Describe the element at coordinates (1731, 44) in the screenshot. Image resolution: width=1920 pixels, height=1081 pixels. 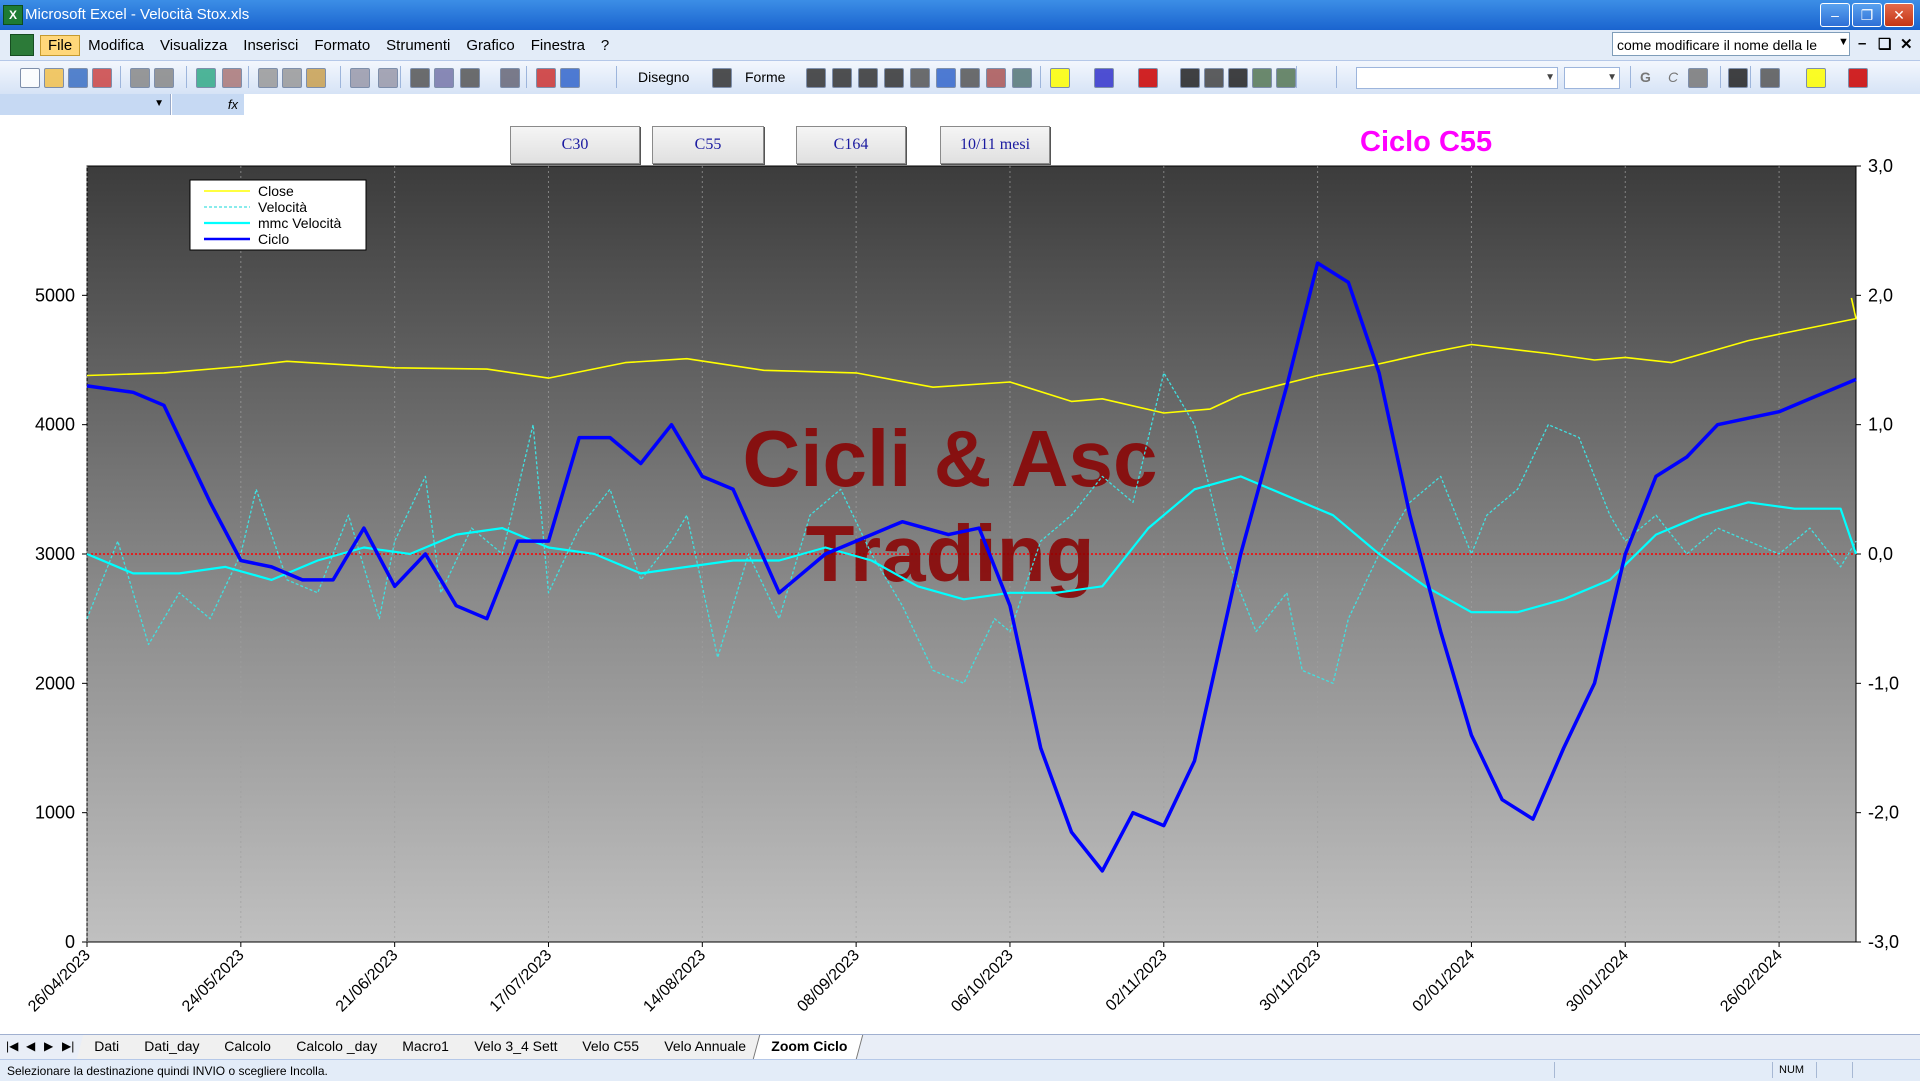
I see `help-question-box: come modificare il nome della le` at that location.